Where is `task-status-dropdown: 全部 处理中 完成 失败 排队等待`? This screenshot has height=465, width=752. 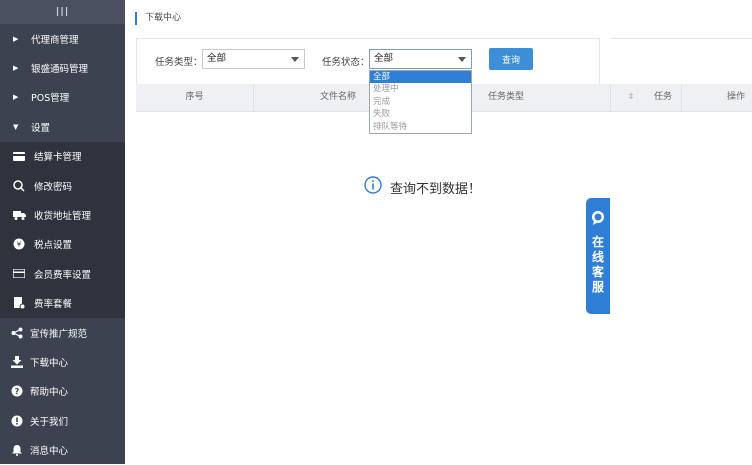 task-status-dropdown: 全部 处理中 完成 失败 排队等待 is located at coordinates (420, 102).